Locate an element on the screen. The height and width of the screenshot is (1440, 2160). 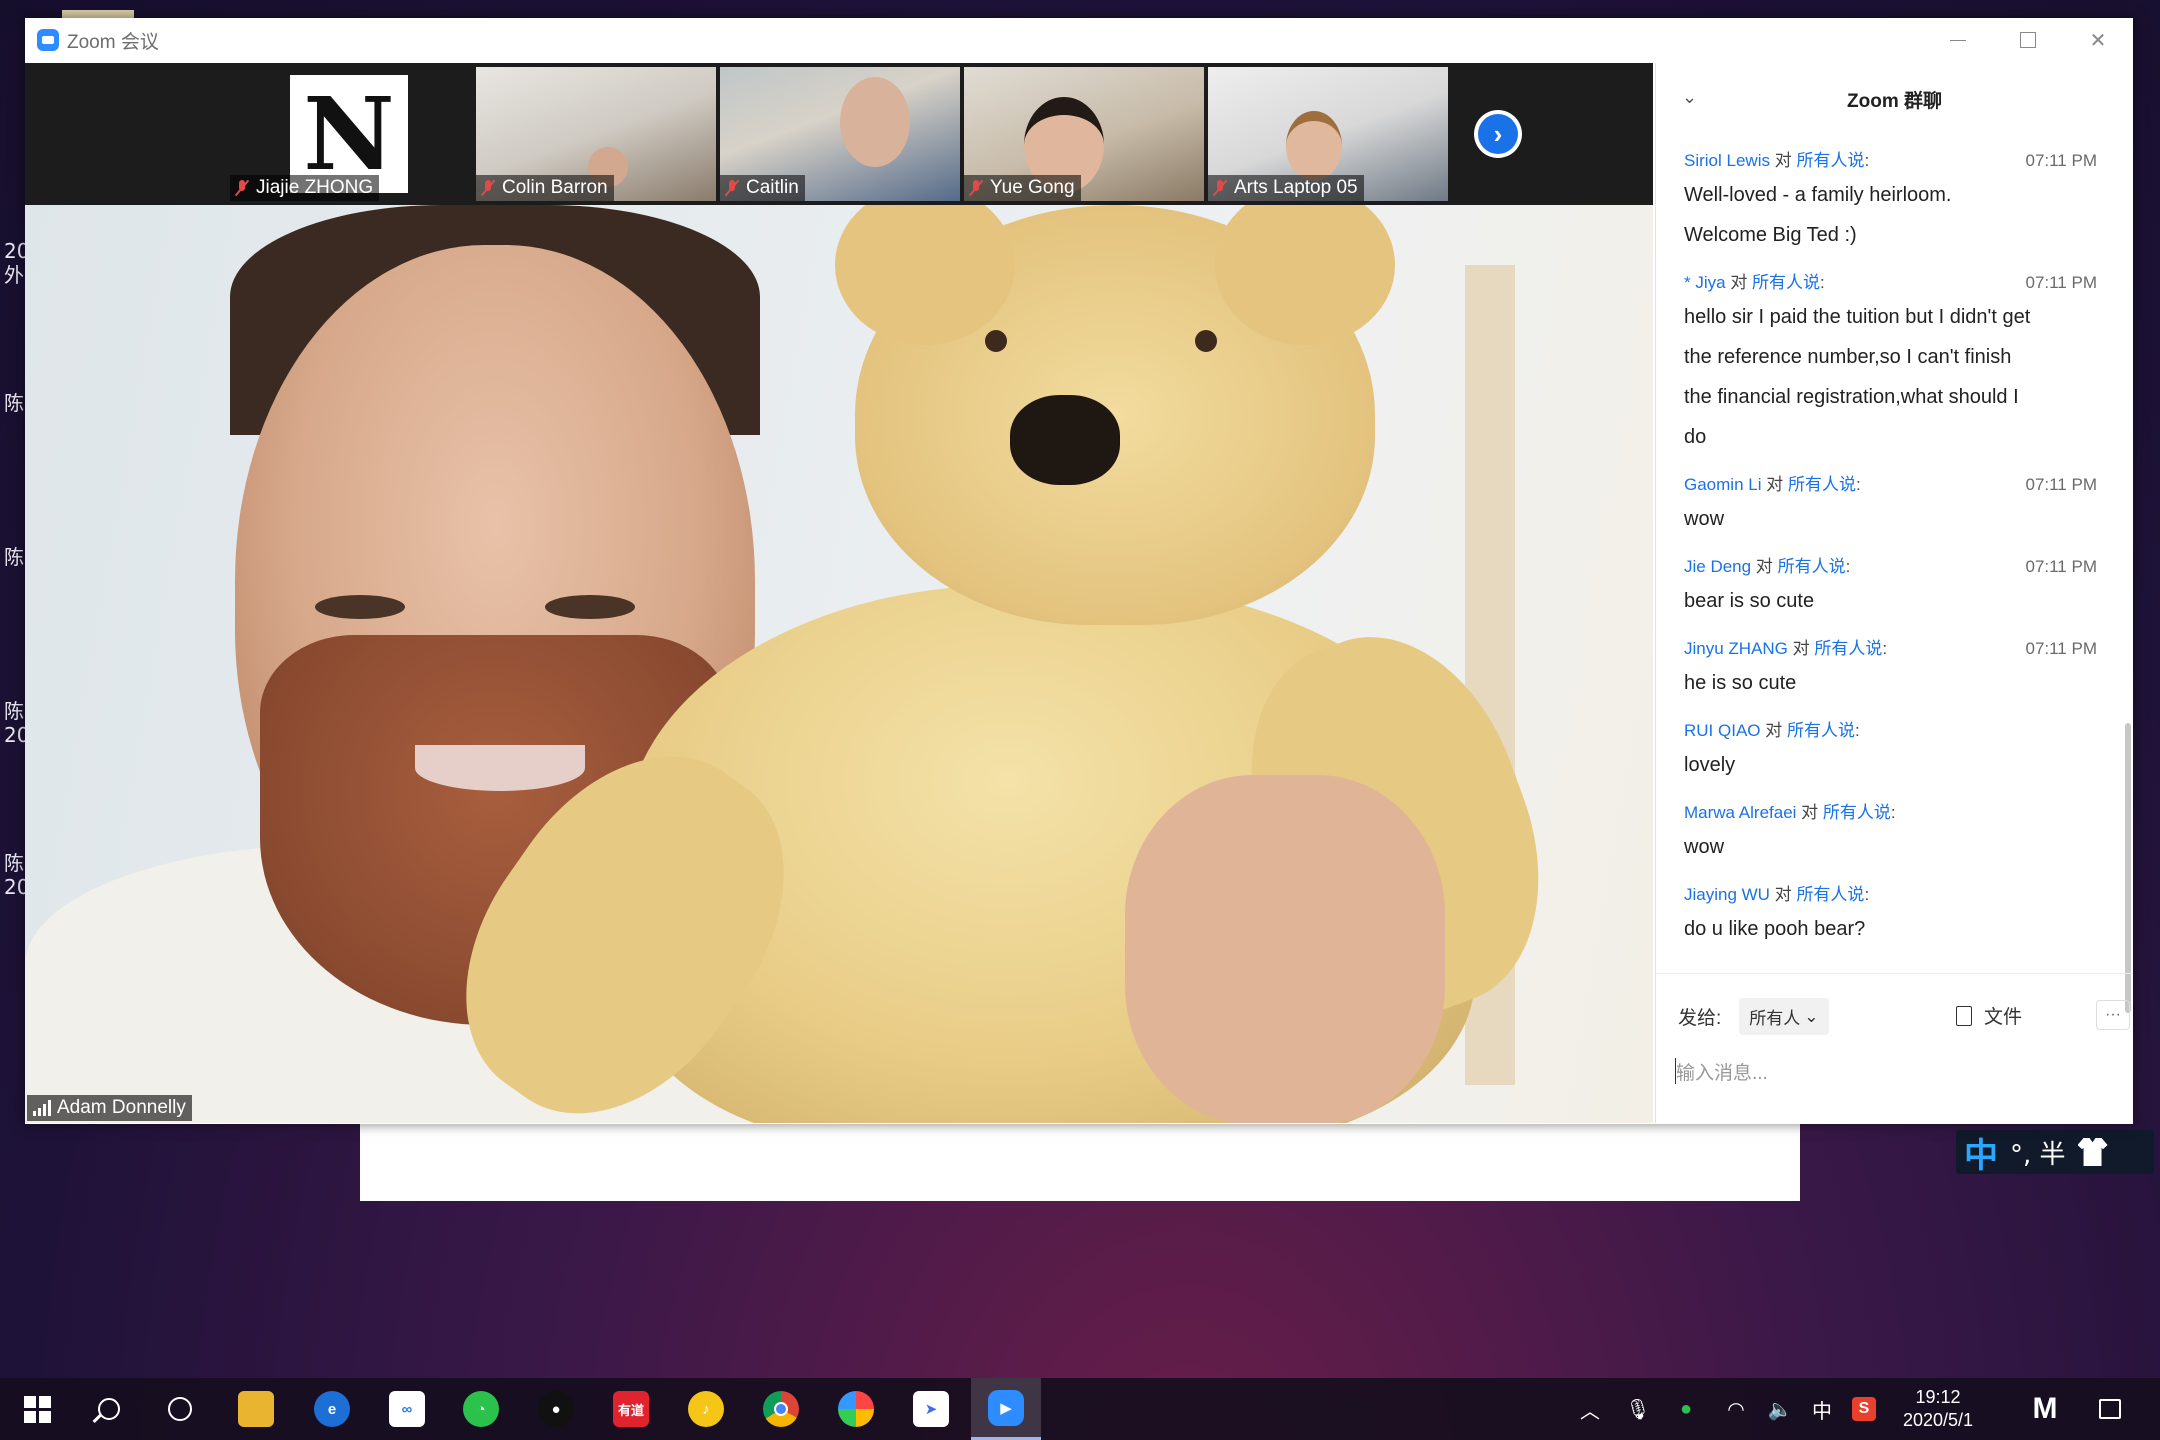
participant-tile: N Jiajie ZHONG is located at coordinates (350, 134).